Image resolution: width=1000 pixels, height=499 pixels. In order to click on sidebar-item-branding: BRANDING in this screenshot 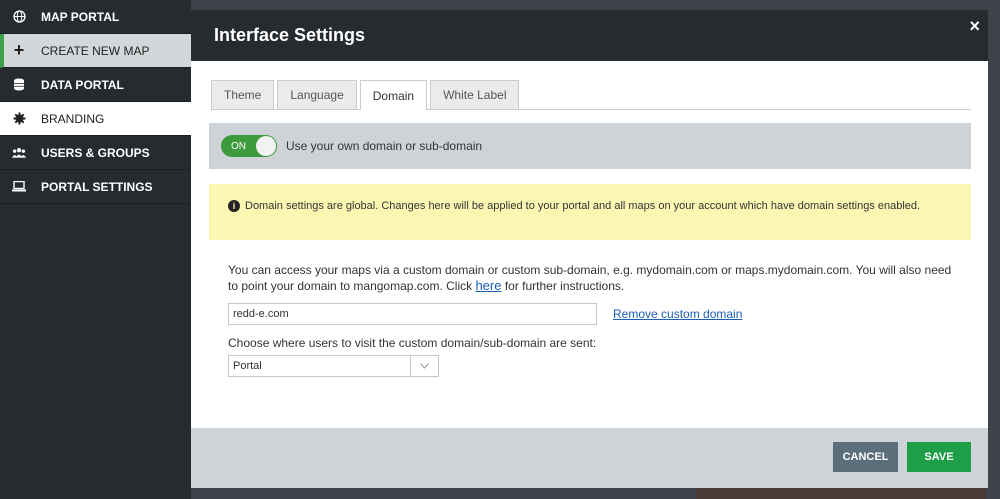, I will do `click(95, 119)`.